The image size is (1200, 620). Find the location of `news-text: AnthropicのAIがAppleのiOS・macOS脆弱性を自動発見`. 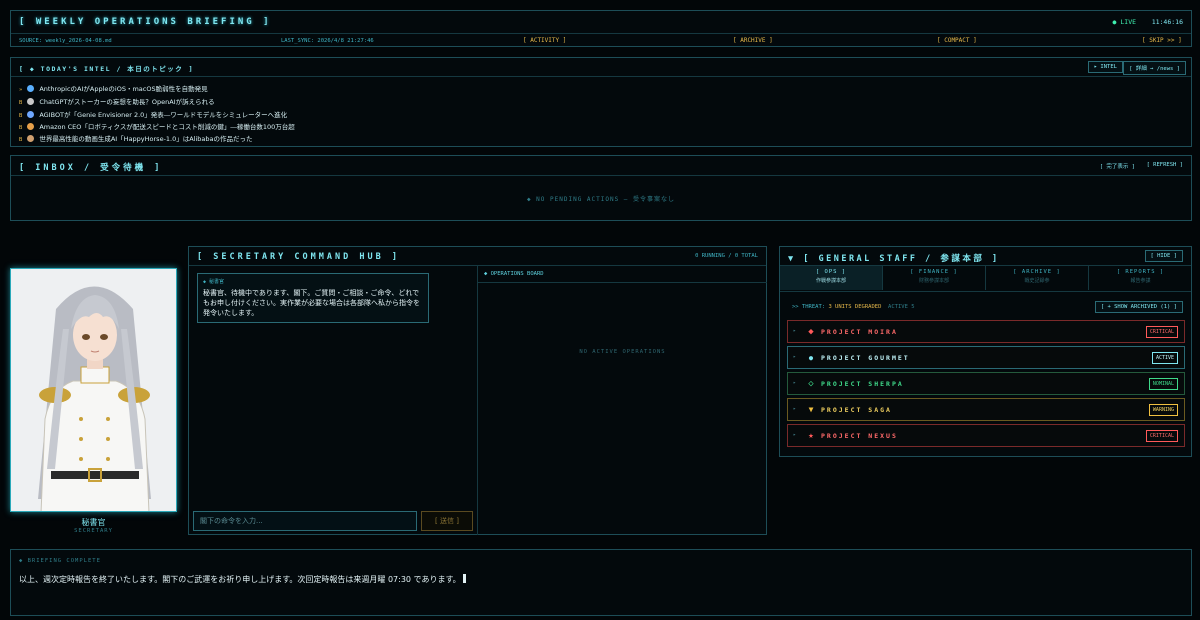

news-text: AnthropicのAIがAppleのiOS・macOS脆弱性を自動発見 is located at coordinates (123, 89).